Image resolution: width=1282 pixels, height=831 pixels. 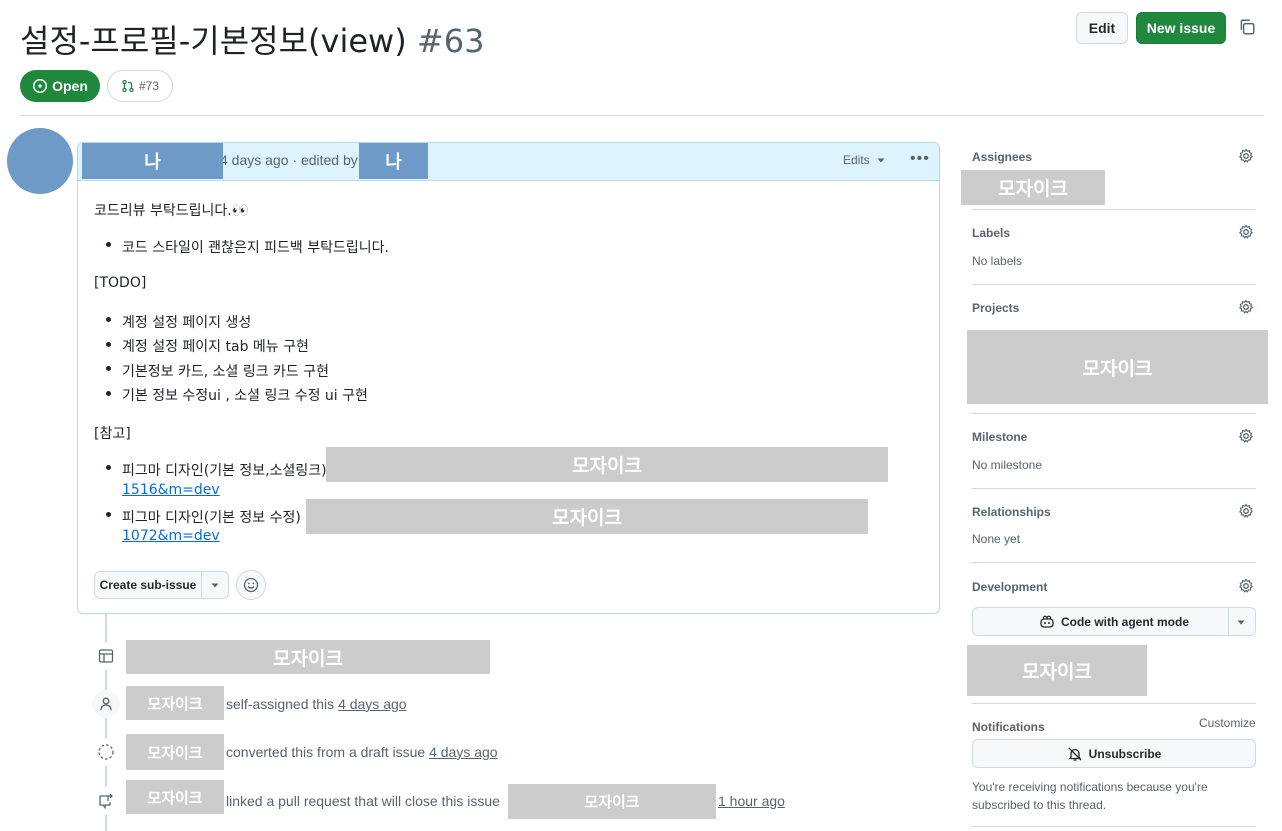 I want to click on add-reaction-button, so click(x=251, y=585).